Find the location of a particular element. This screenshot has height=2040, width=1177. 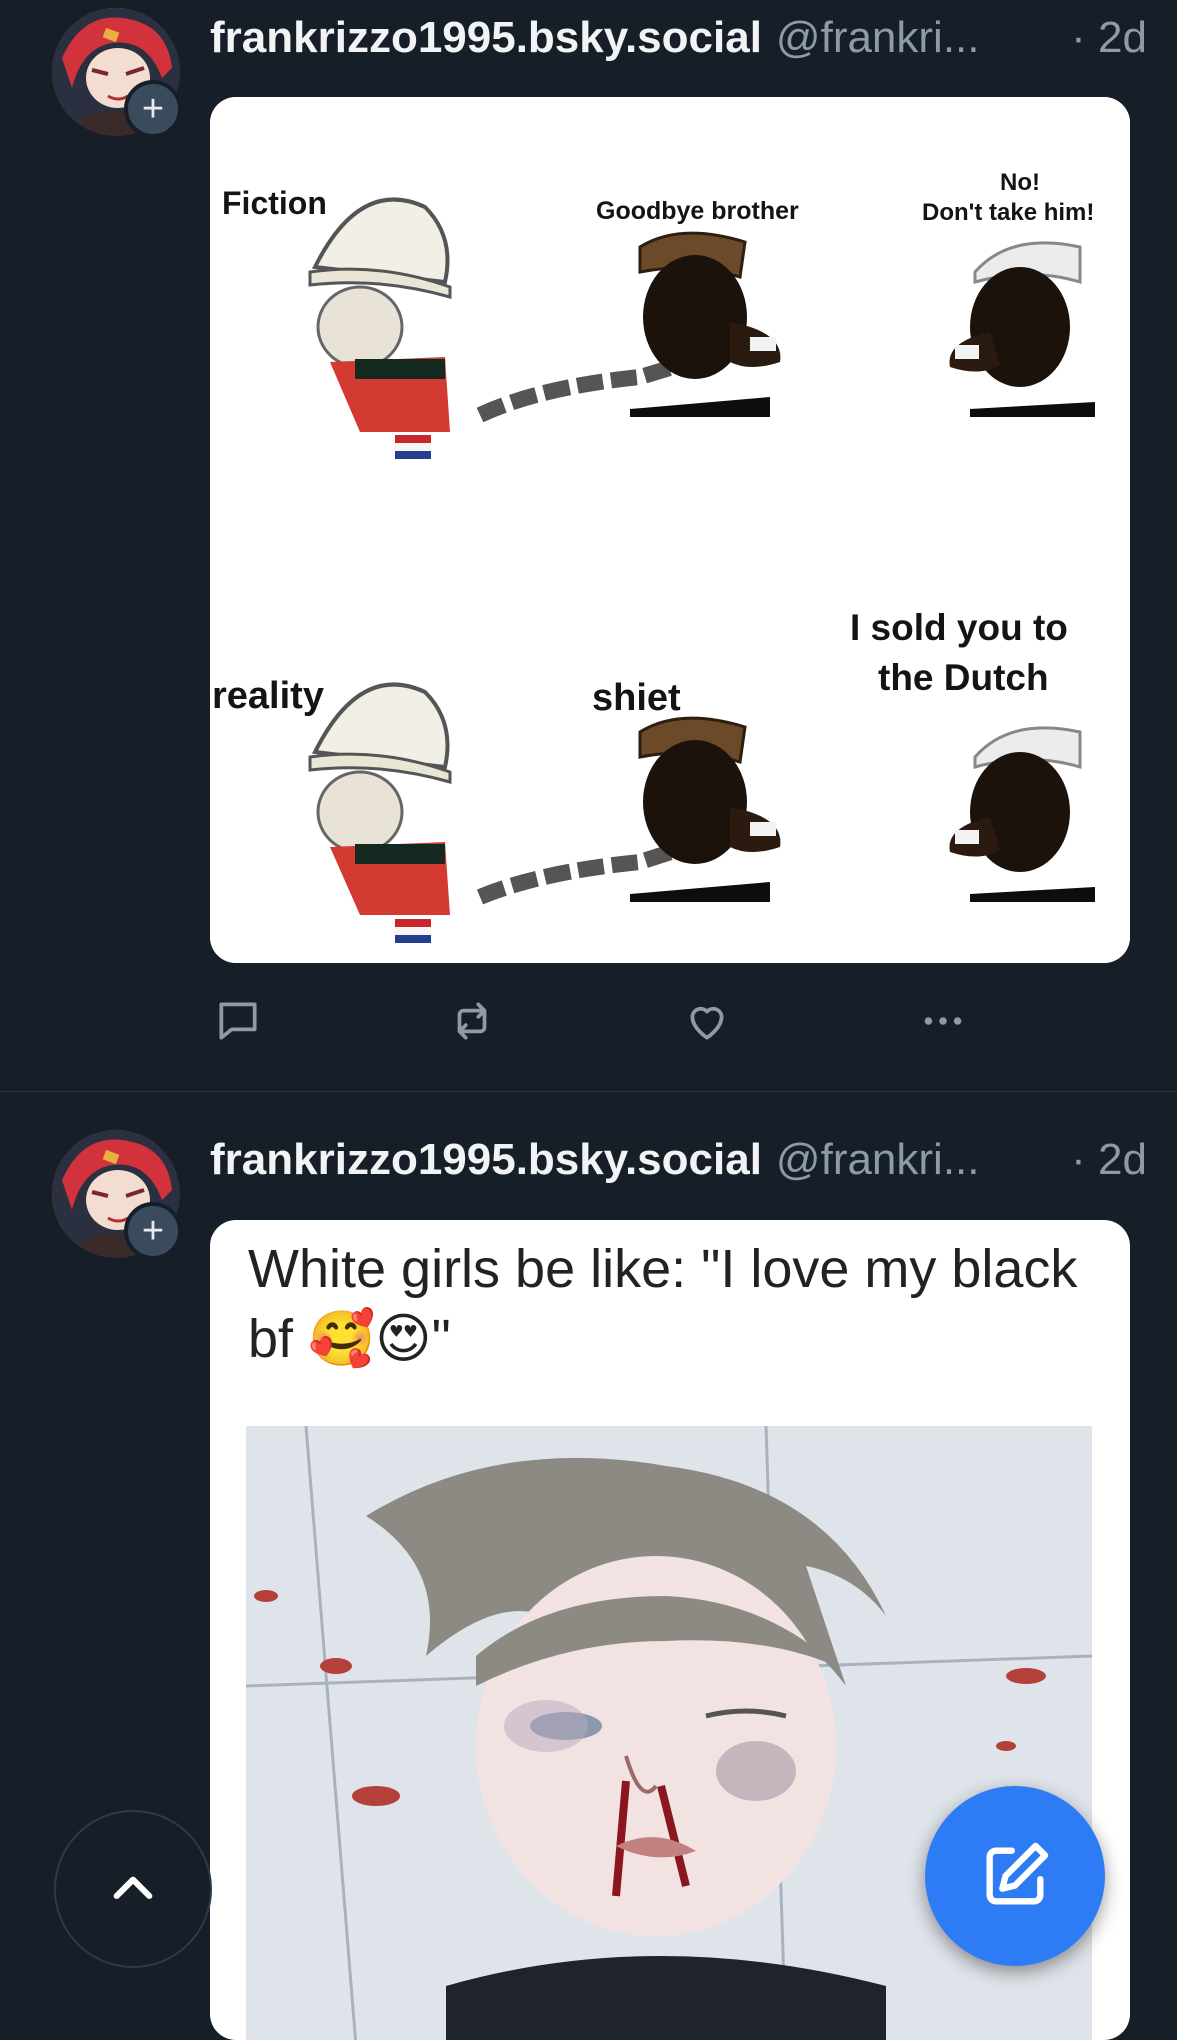

meme-label-reality: reality is located at coordinates (268, 696).